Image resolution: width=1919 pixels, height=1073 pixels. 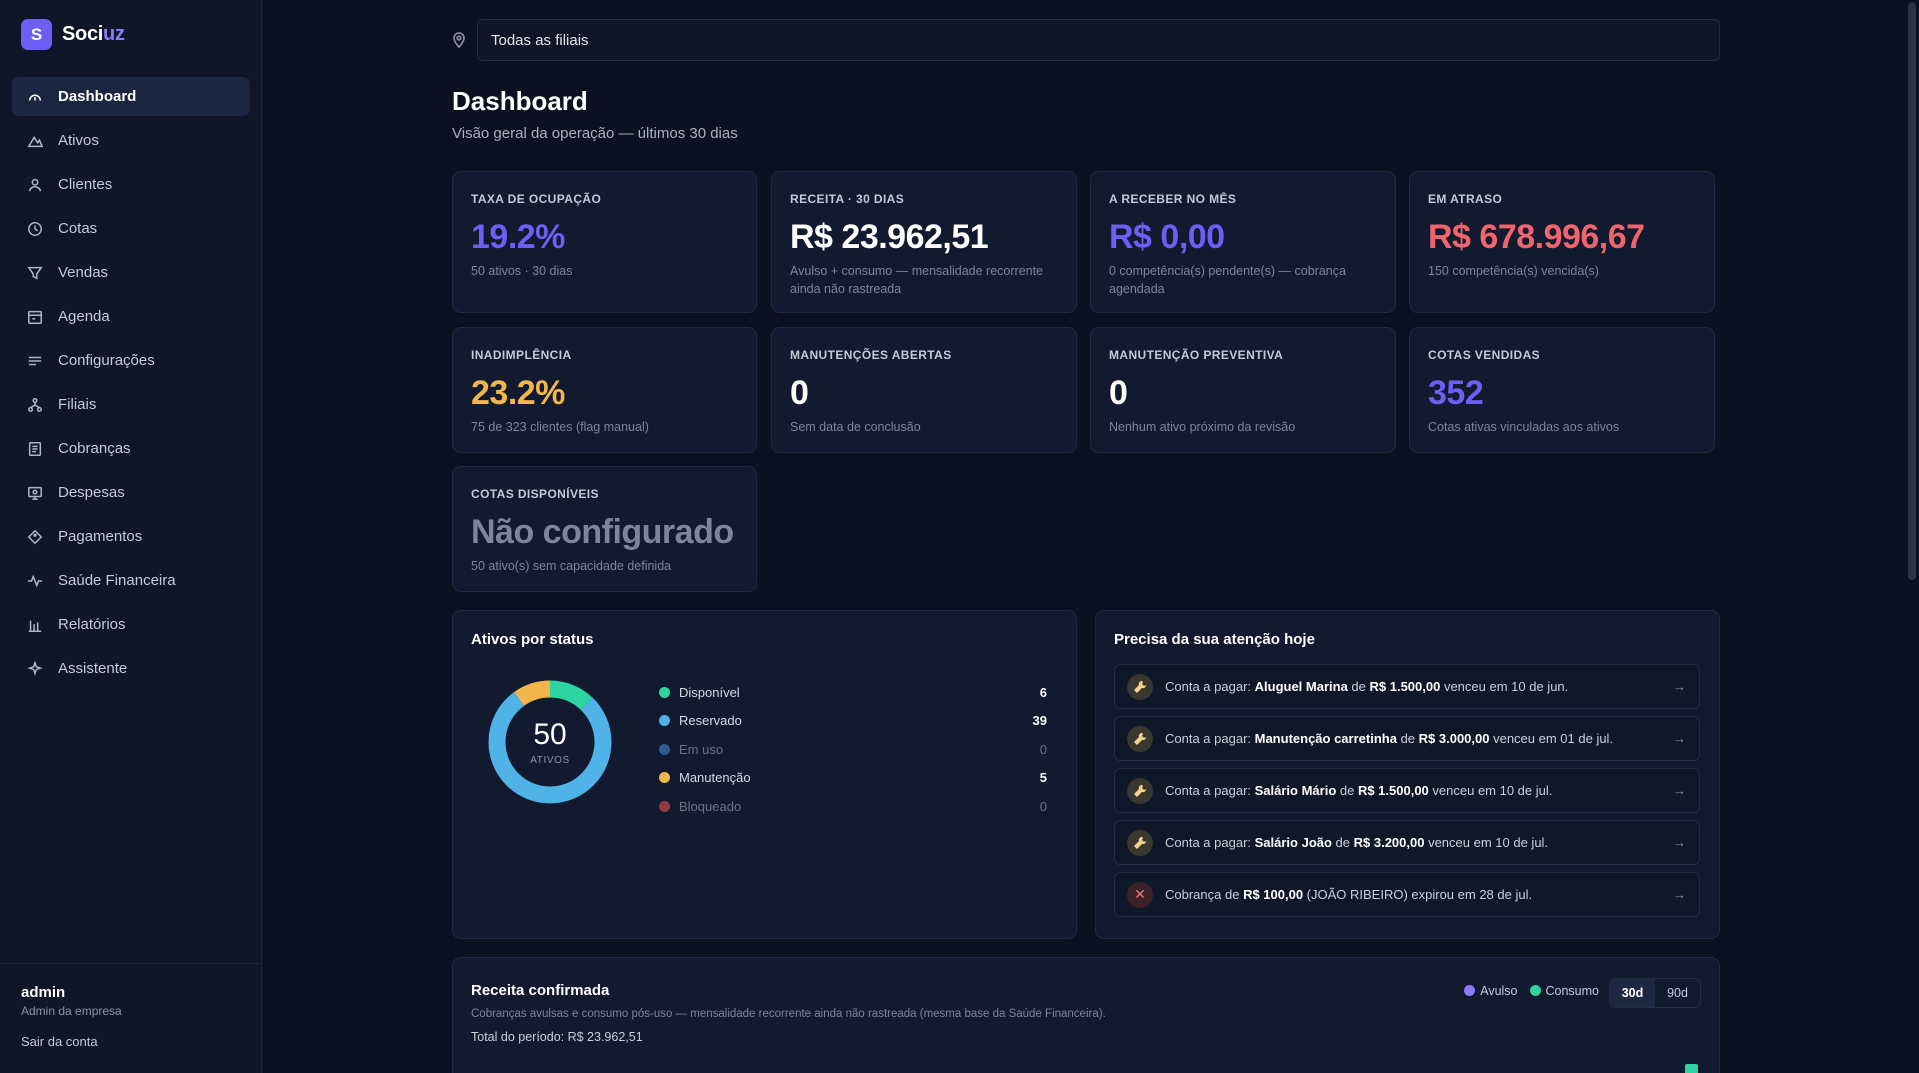 I want to click on sidebar-item-label: Saúde Financeira, so click(x=117, y=580).